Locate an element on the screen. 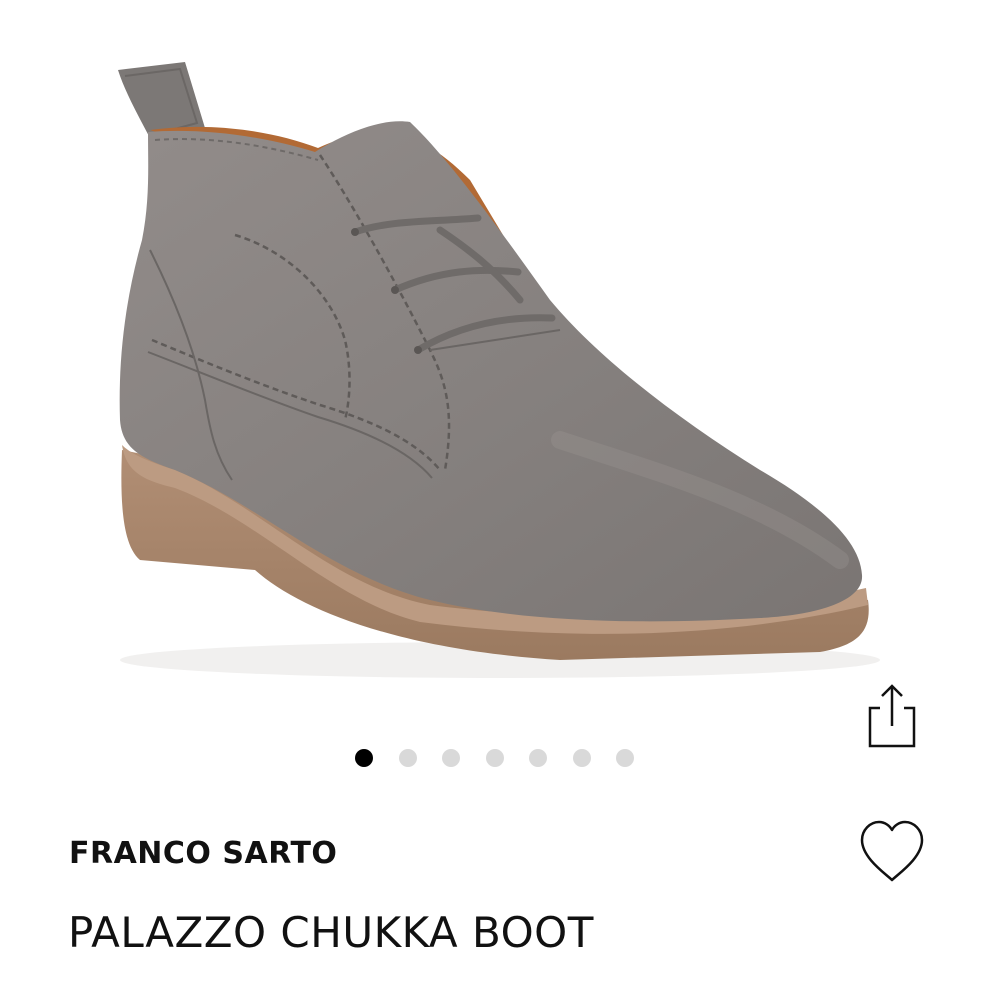  heart-outline-icon is located at coordinates (892, 851).